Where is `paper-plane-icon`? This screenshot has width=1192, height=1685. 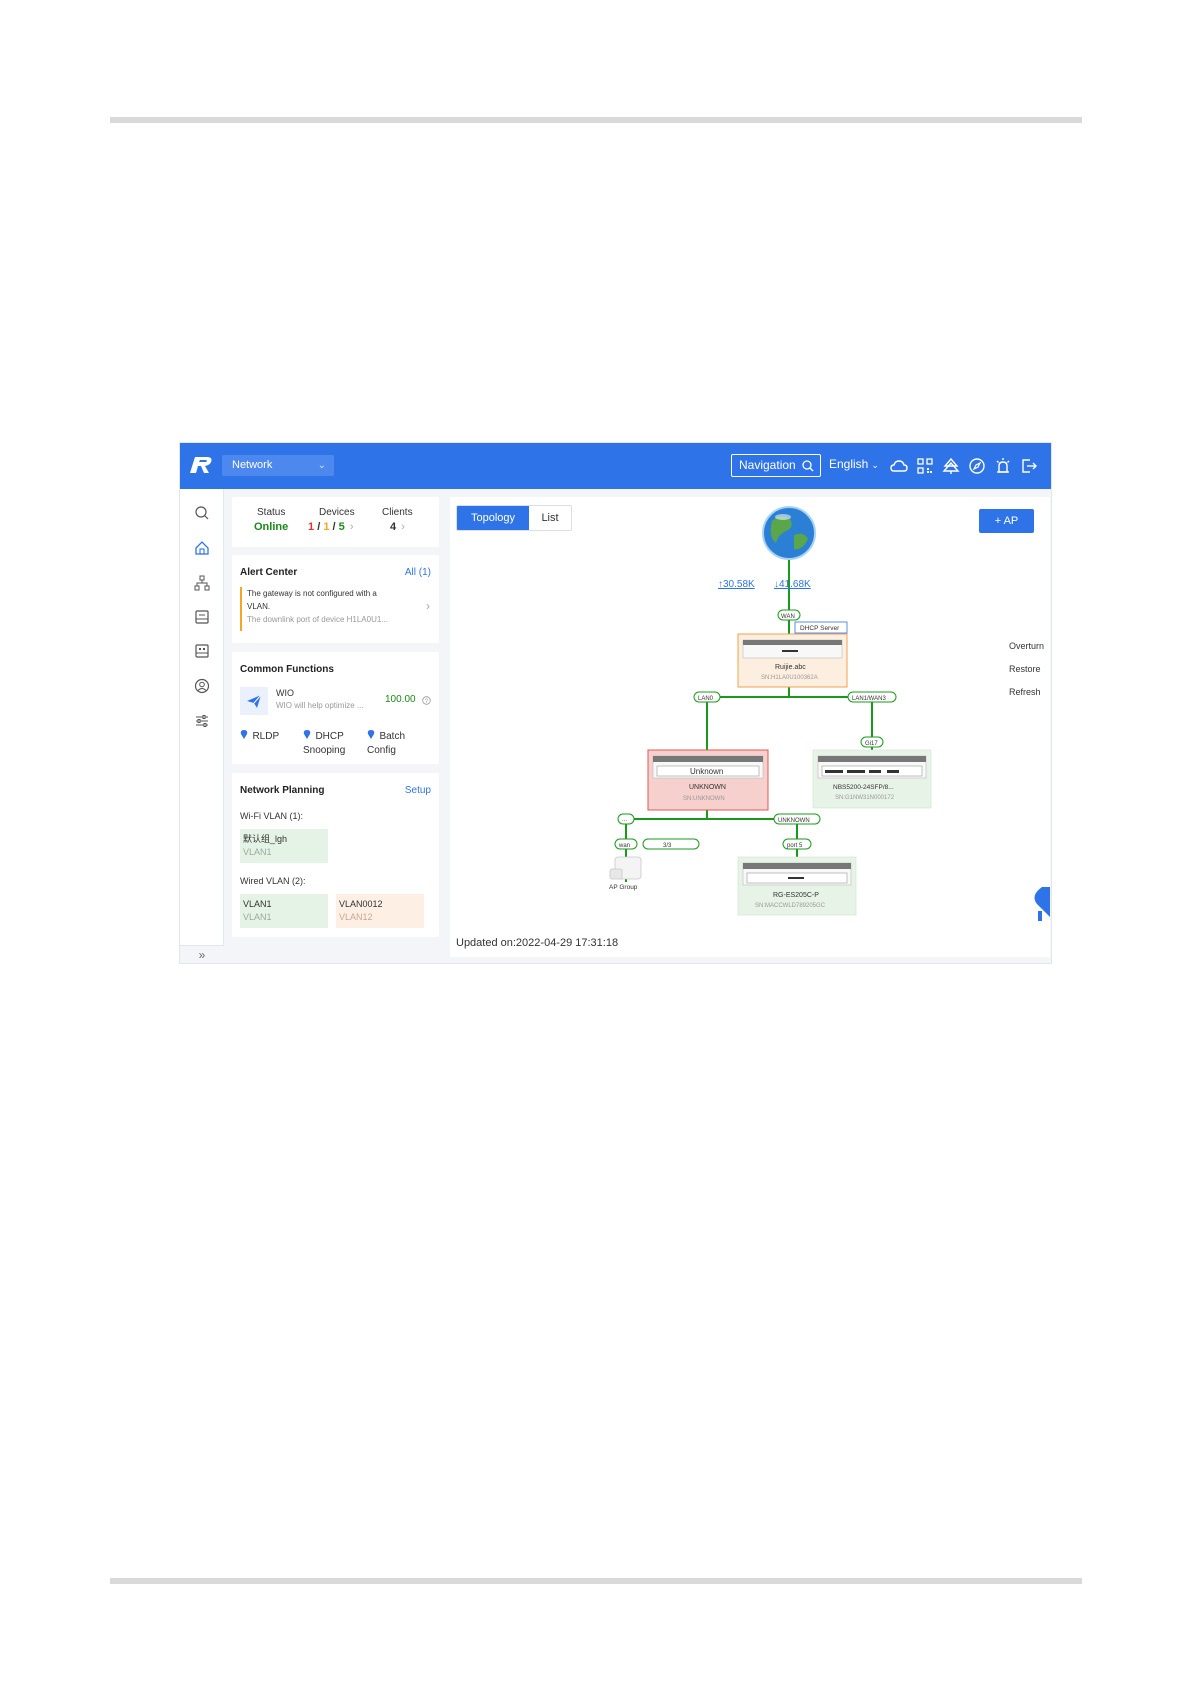 paper-plane-icon is located at coordinates (254, 701).